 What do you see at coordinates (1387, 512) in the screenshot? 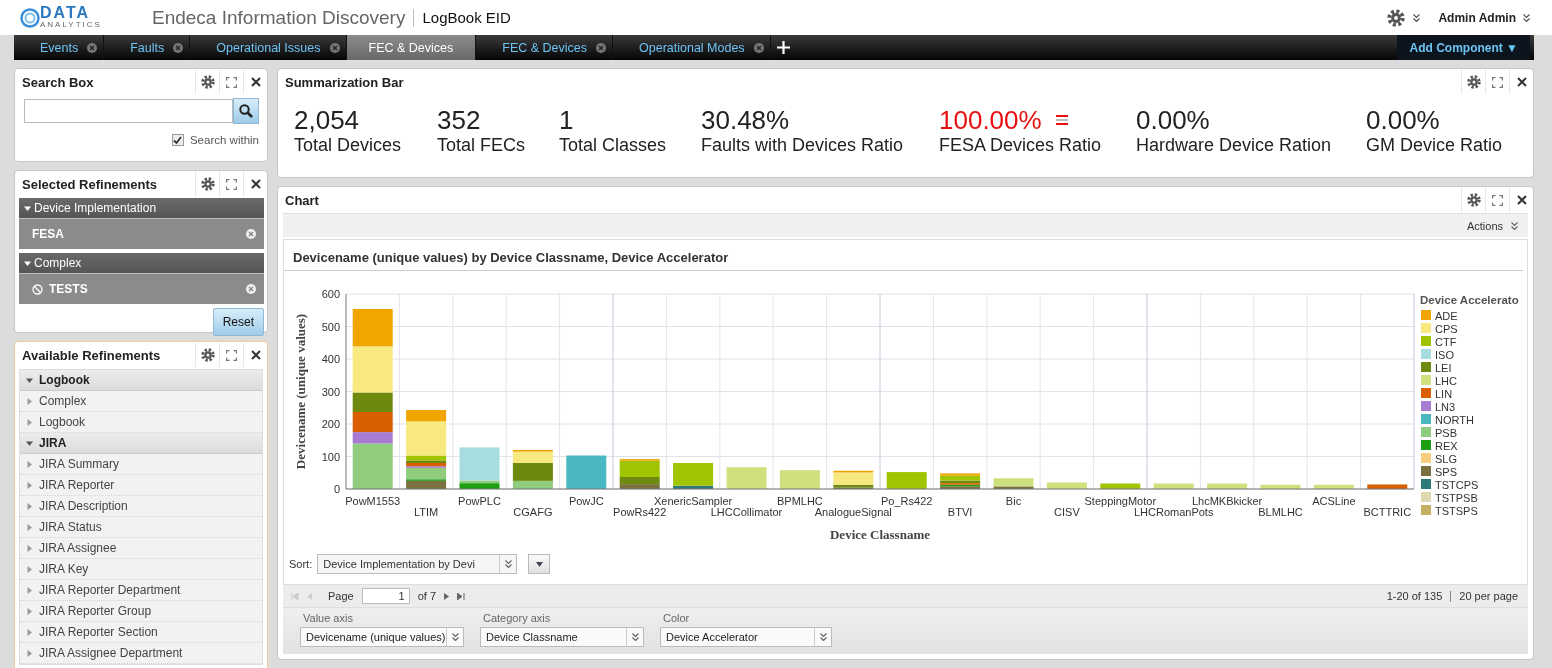
I see `category-label: BCTTRIC` at bounding box center [1387, 512].